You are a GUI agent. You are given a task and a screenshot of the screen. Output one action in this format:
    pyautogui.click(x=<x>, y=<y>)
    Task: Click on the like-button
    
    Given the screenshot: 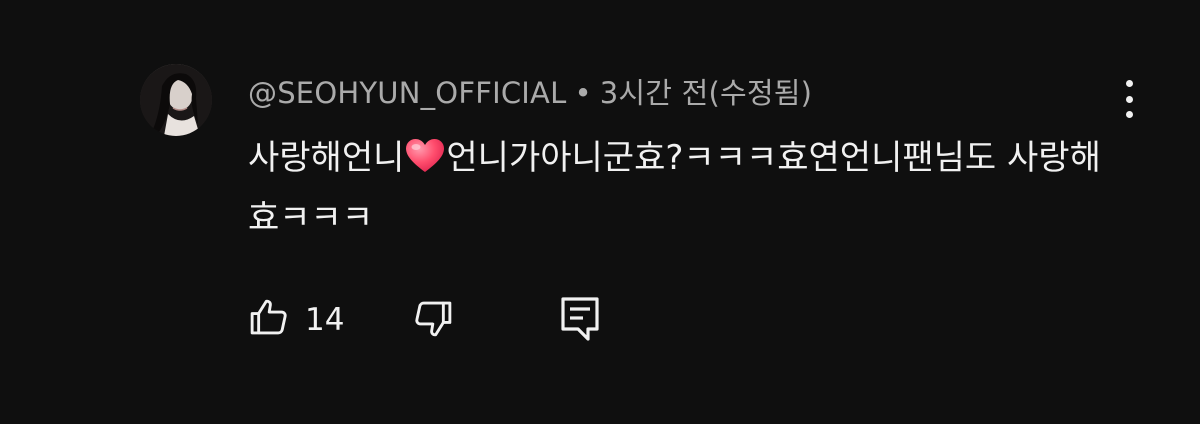 What is the action you would take?
    pyautogui.click(x=269, y=317)
    